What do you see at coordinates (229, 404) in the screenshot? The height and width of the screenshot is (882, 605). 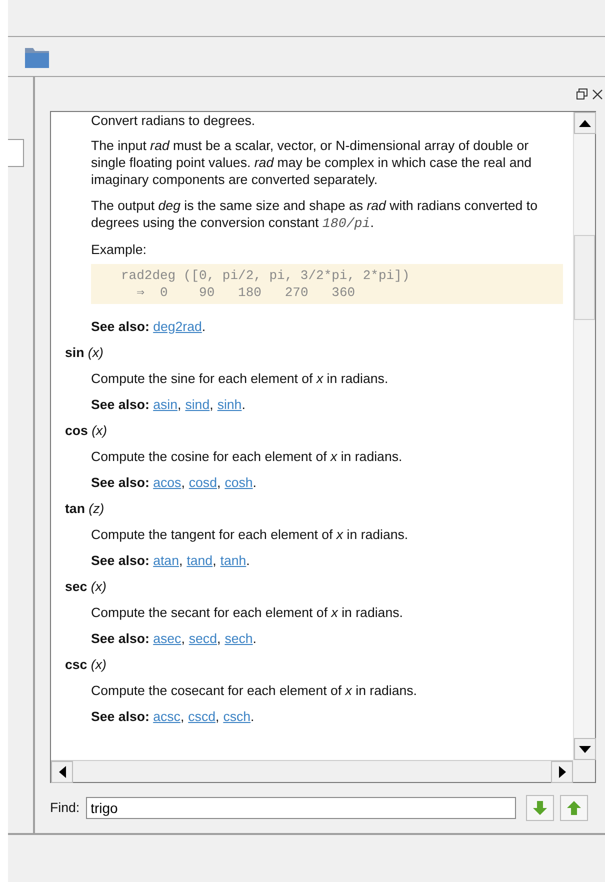 I see `function-link: sinh` at bounding box center [229, 404].